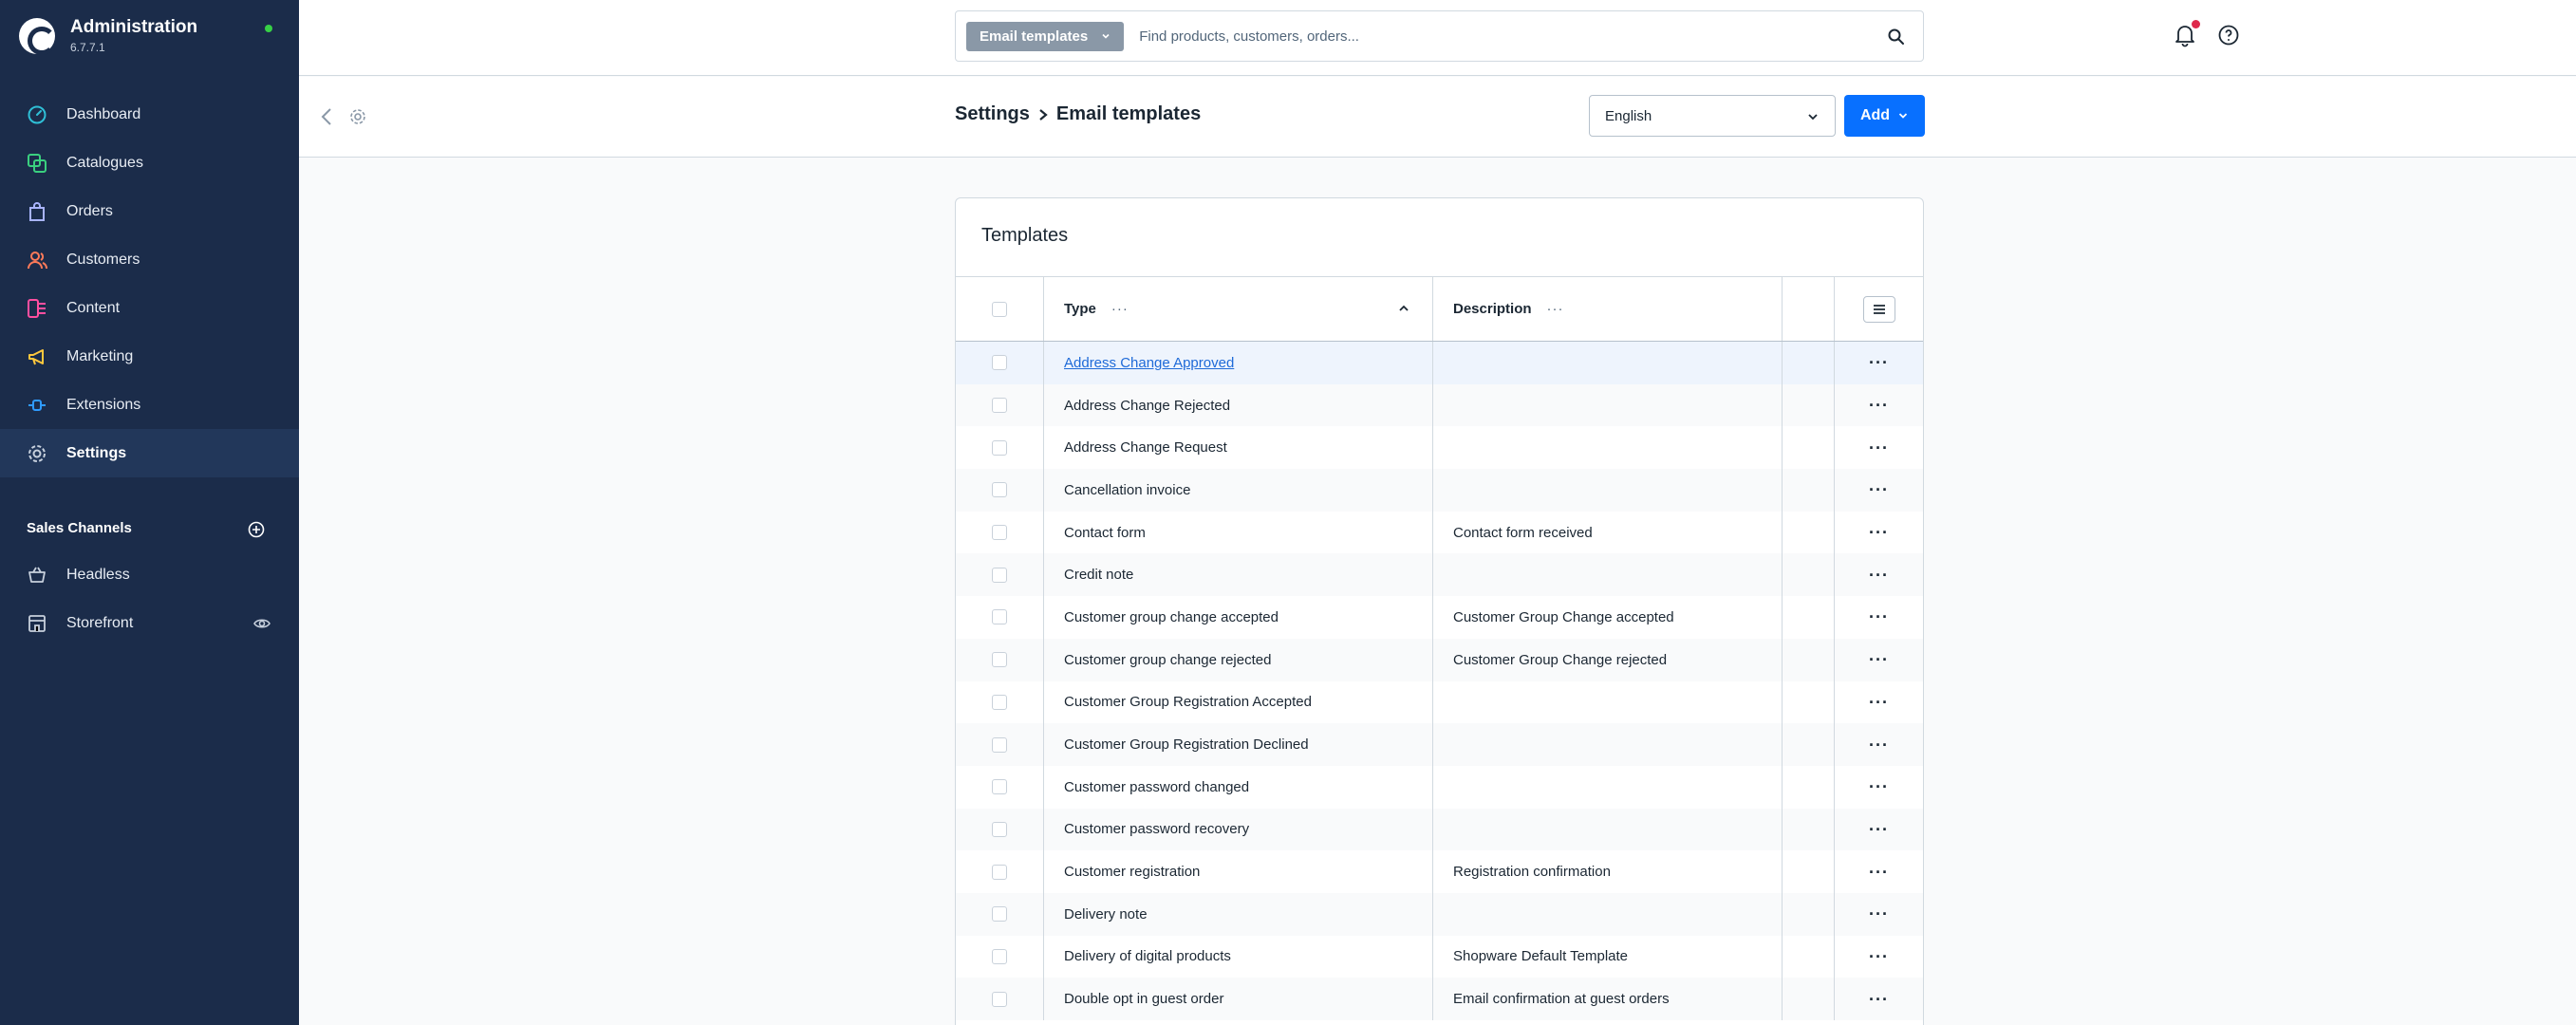  Describe the element at coordinates (150, 308) in the screenshot. I see `sidebar-item-content: Content` at that location.